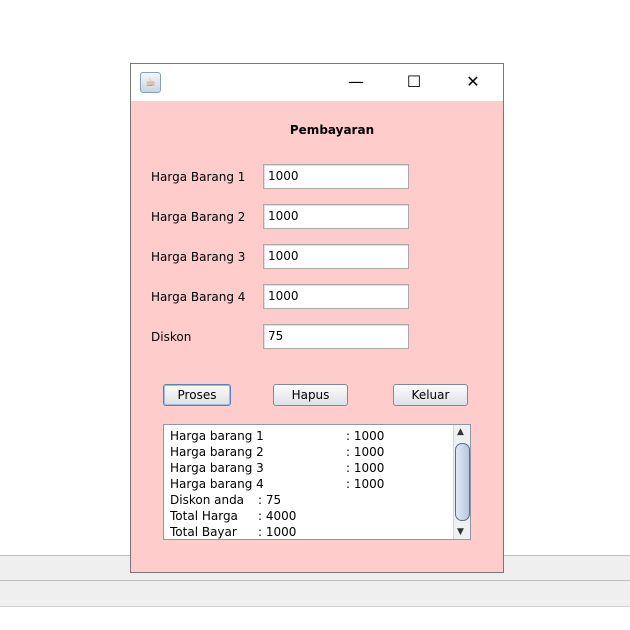  Describe the element at coordinates (277, 468) in the screenshot. I see `result-line: Harga barang 3 : 1000` at that location.